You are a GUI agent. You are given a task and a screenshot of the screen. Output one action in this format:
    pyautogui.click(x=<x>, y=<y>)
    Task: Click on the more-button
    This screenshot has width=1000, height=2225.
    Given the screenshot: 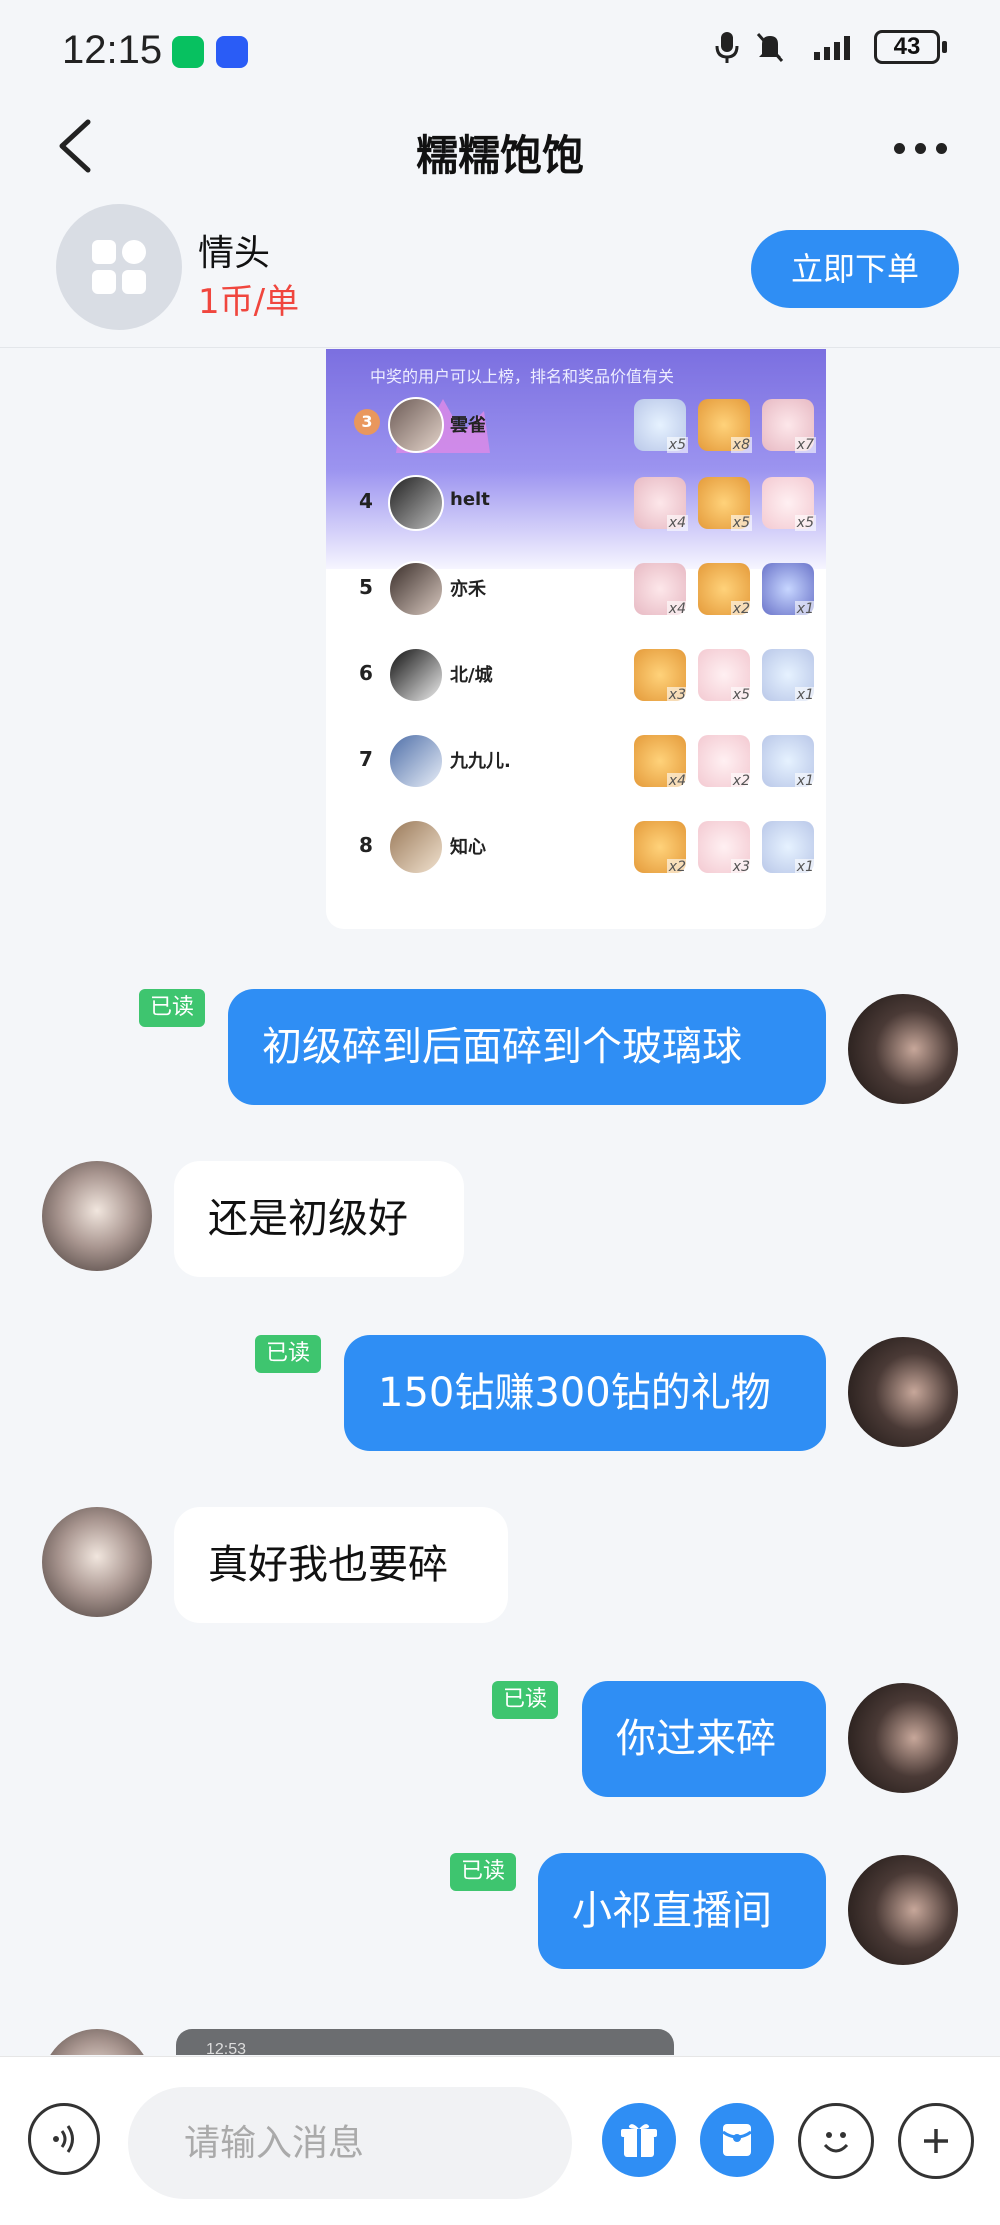 What is the action you would take?
    pyautogui.click(x=920, y=148)
    